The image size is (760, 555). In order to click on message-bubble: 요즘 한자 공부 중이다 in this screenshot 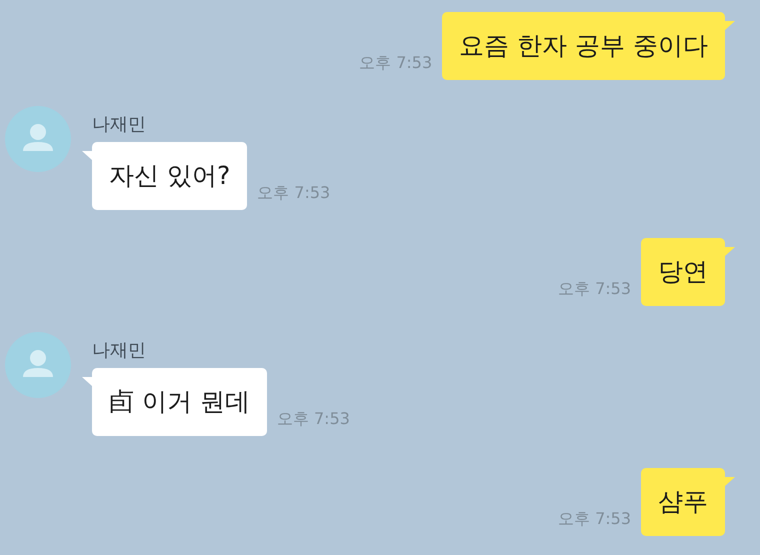, I will do `click(583, 46)`.